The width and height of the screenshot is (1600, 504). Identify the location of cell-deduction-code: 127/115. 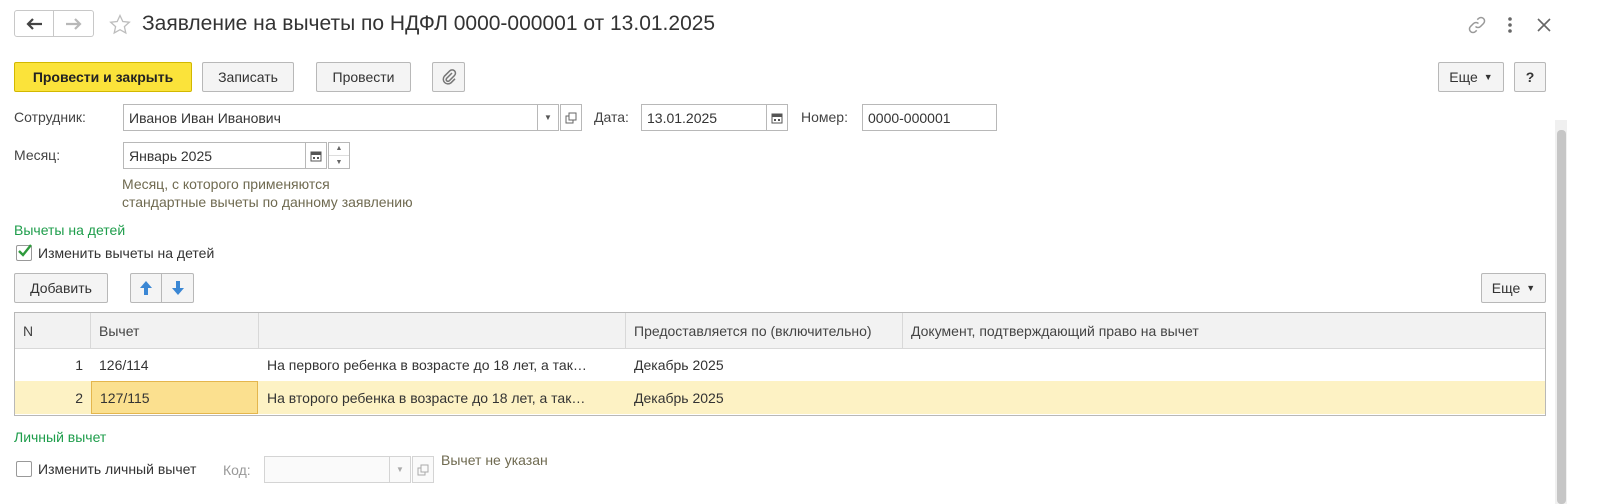
(174, 397).